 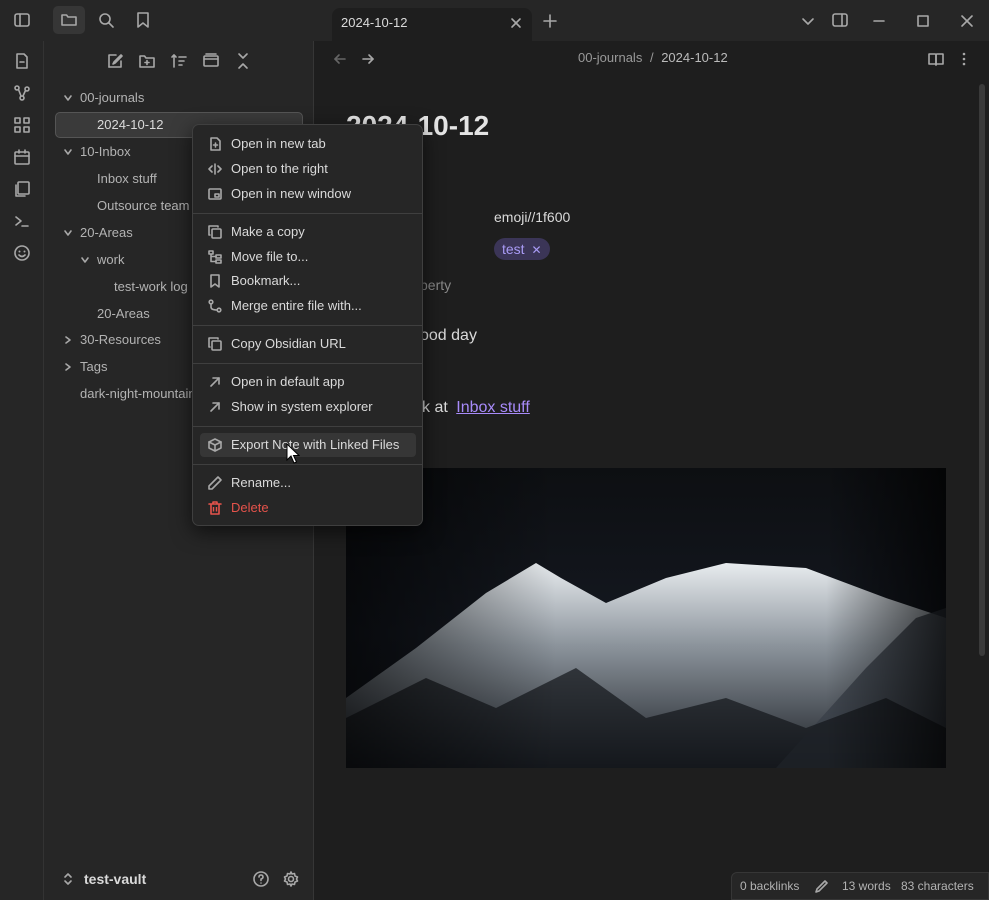 I want to click on menu-item-export-note: Export Note with Linked Files, so click(x=308, y=445).